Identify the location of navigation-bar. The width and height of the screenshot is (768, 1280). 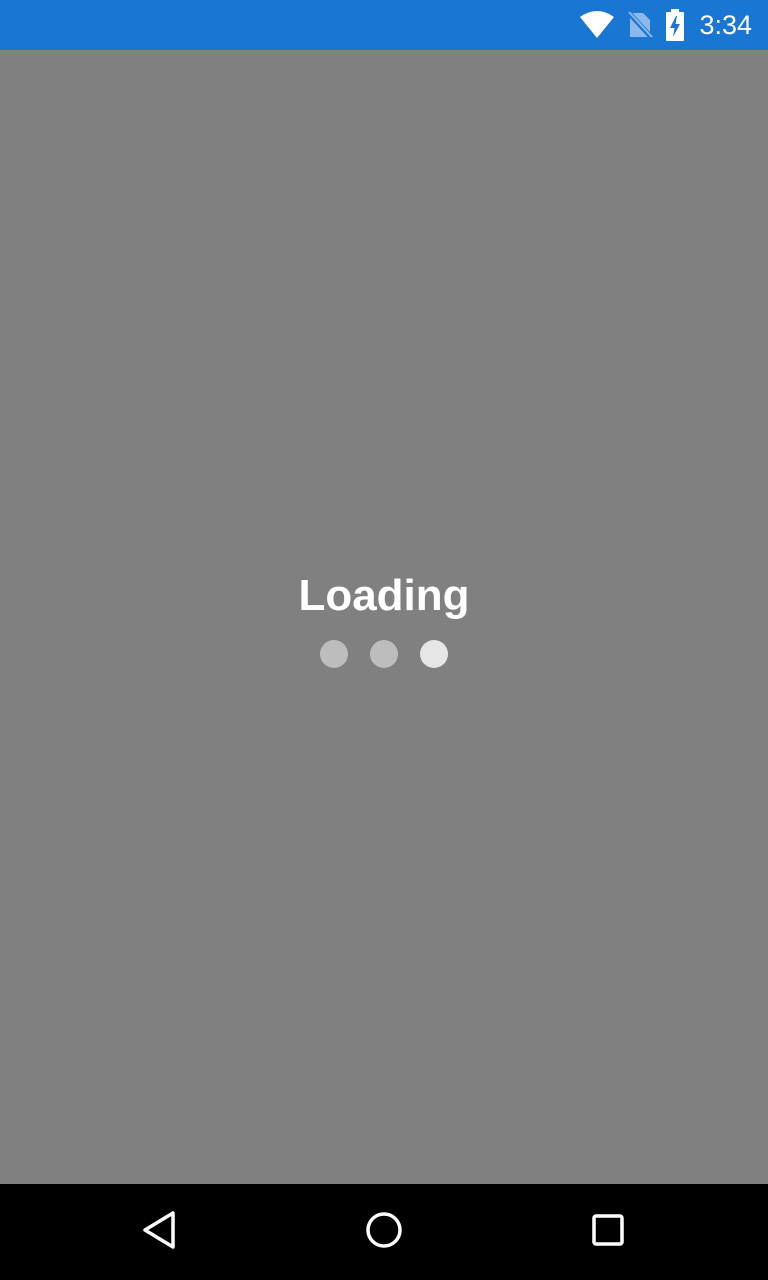
(384, 1232).